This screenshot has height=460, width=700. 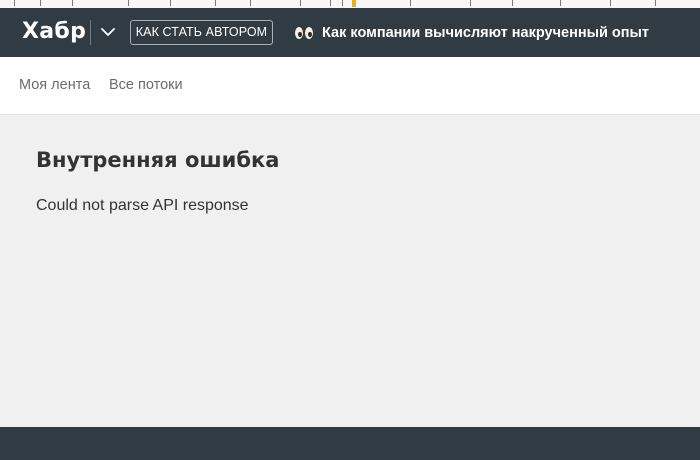 I want to click on promo-link: Как компании вычисляют накрученный опыт, so click(x=471, y=33).